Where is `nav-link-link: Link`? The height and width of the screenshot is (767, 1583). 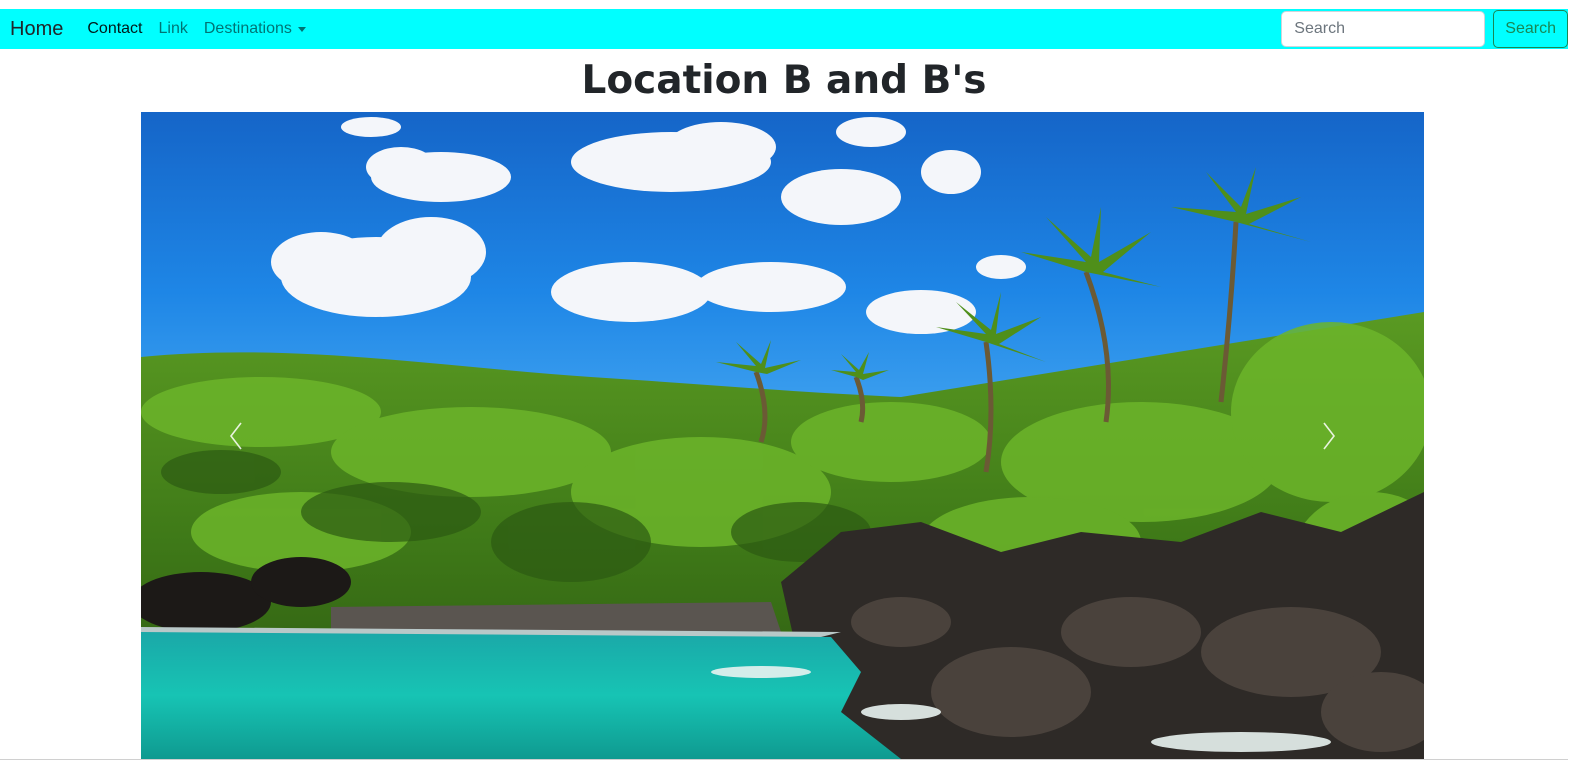 nav-link-link: Link is located at coordinates (173, 29).